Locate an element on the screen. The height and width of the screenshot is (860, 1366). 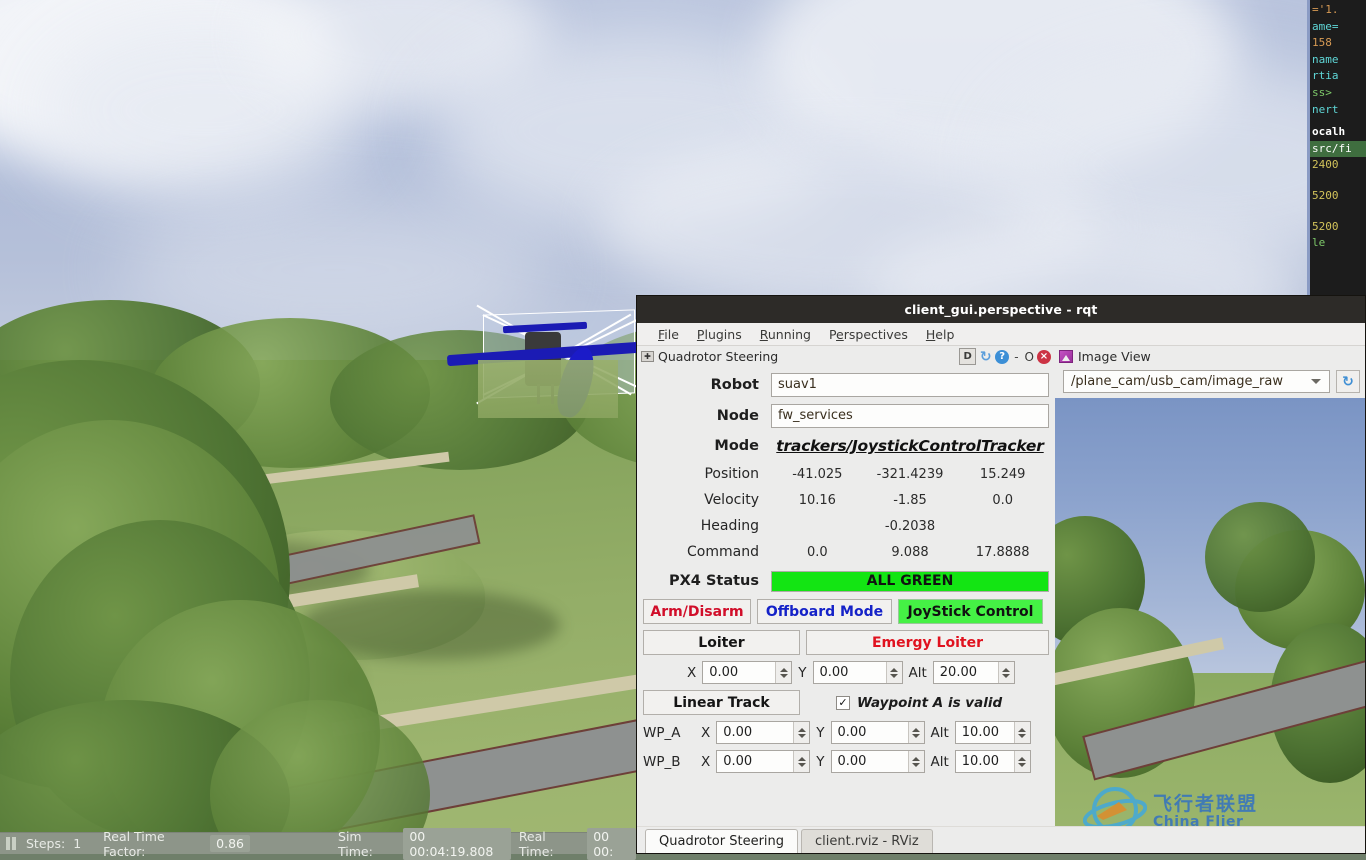
emergy-loiter-button: Emergy Loiter is located at coordinates (927, 642).